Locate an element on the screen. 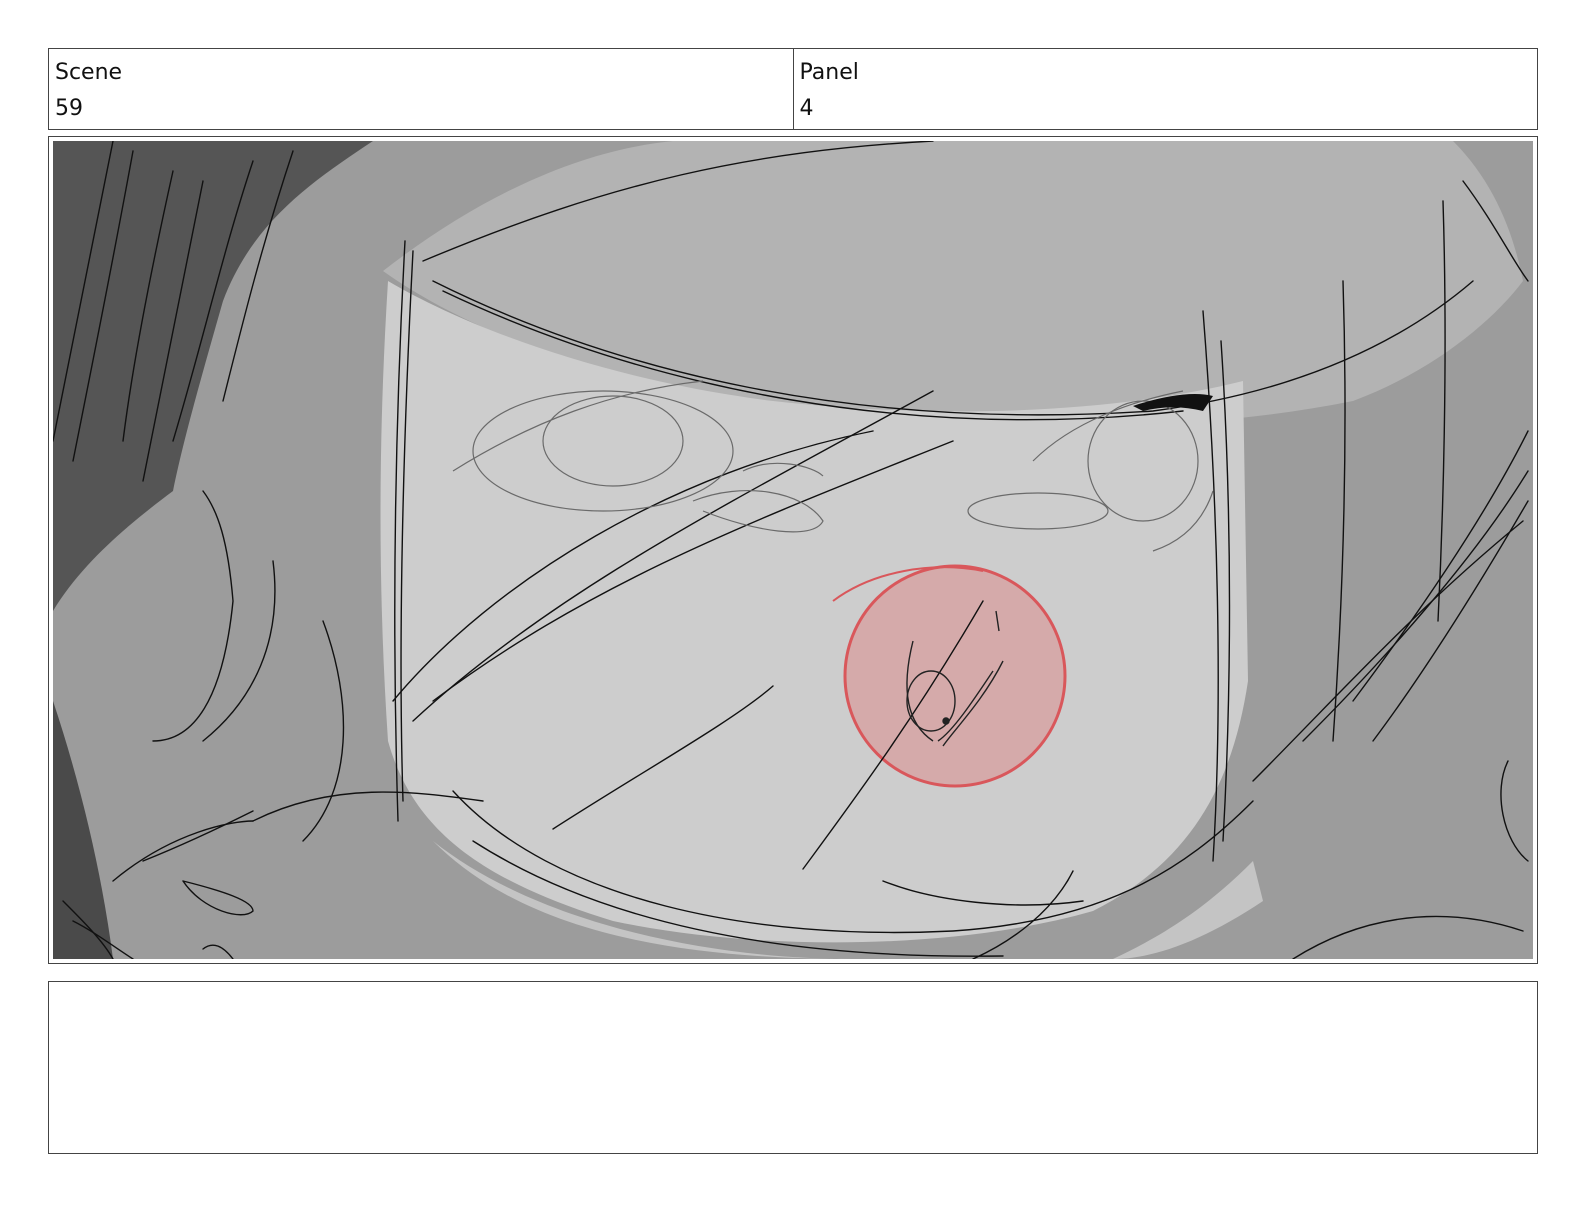 This screenshot has width=1584, height=1224. scene-panel-header: Scene 59 Panel 4 is located at coordinates (793, 89).